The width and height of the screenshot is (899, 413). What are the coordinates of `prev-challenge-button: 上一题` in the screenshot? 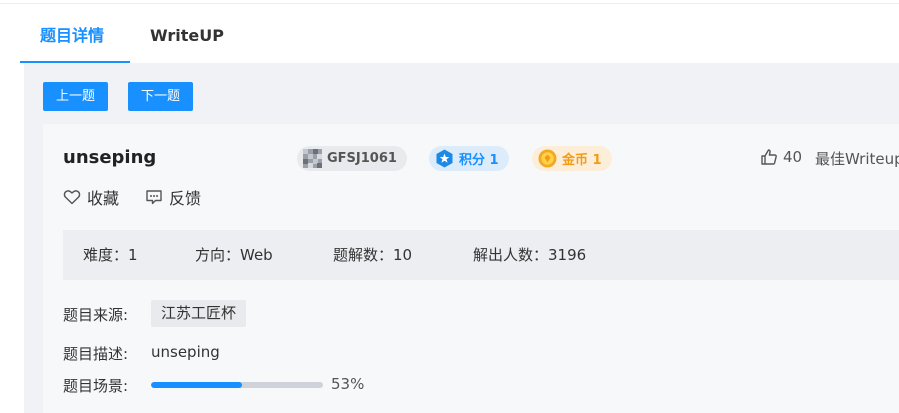 It's located at (75, 96).